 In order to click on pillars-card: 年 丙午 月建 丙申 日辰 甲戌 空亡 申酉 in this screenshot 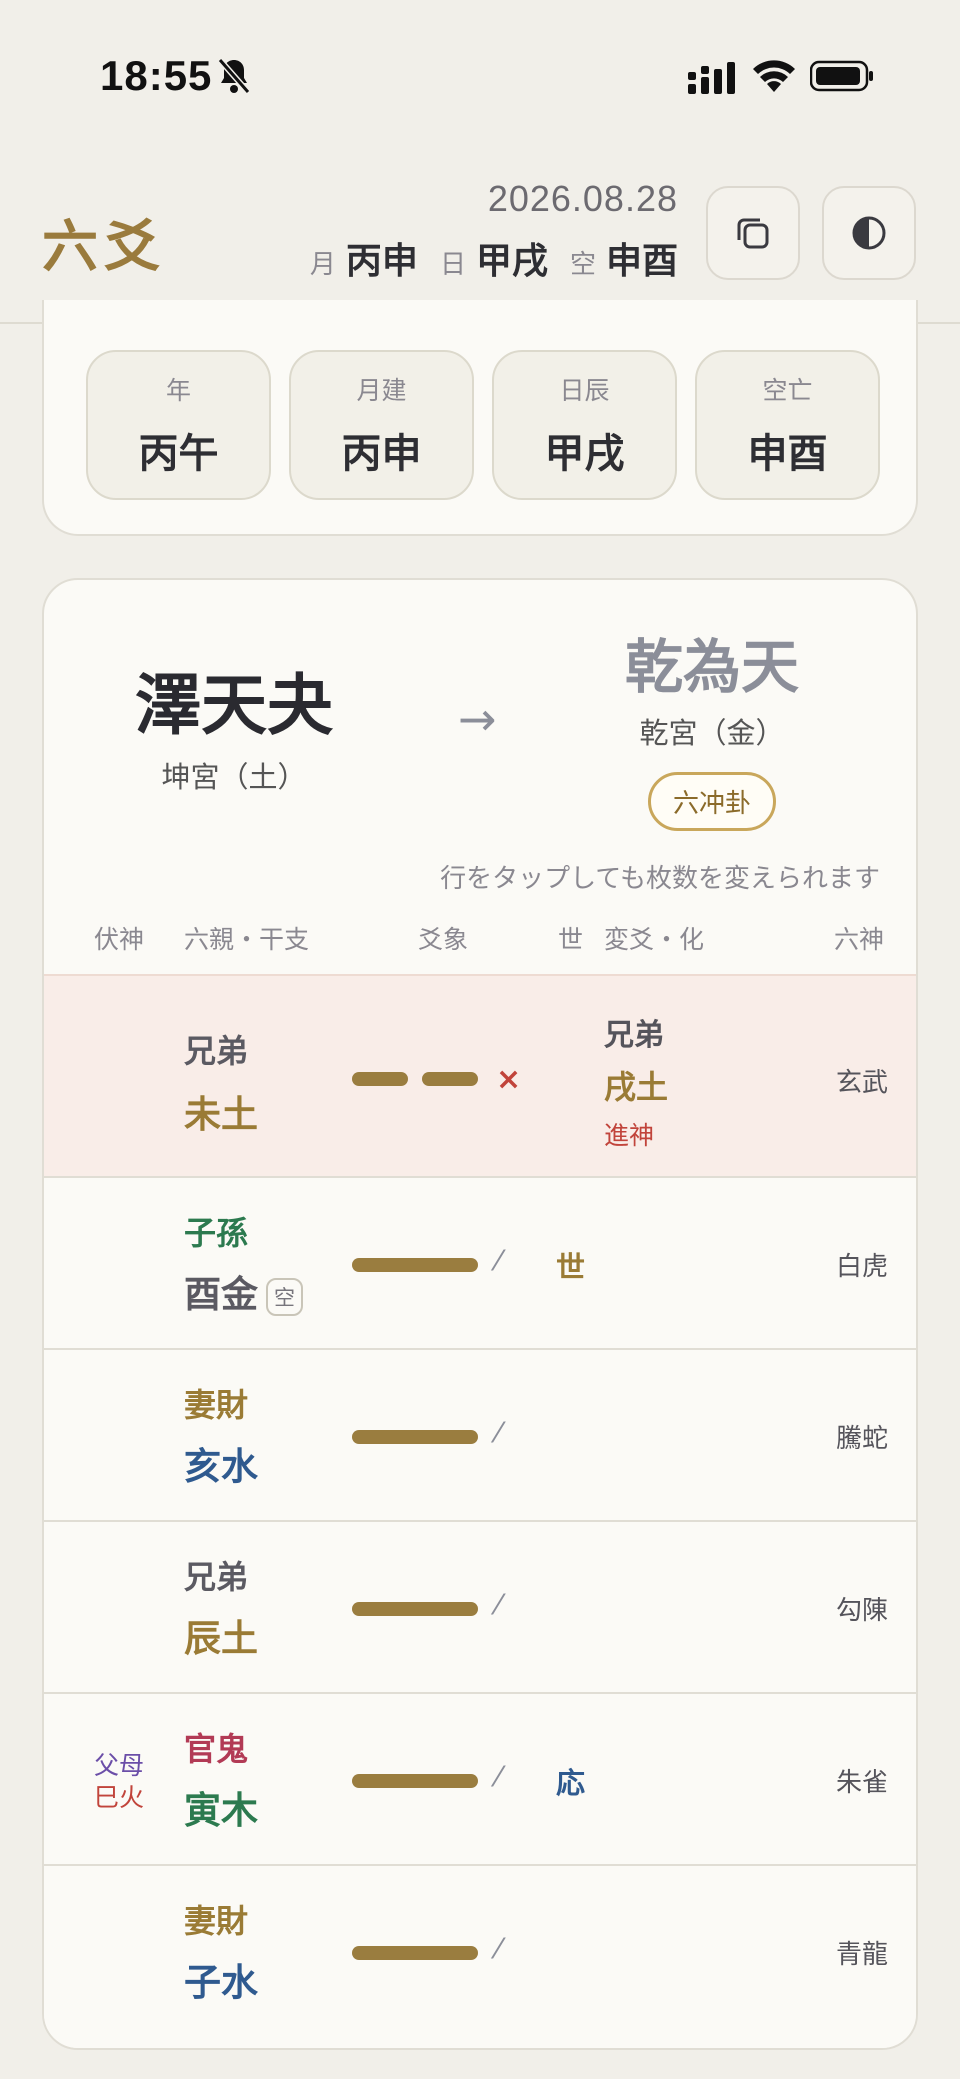, I will do `click(480, 418)`.